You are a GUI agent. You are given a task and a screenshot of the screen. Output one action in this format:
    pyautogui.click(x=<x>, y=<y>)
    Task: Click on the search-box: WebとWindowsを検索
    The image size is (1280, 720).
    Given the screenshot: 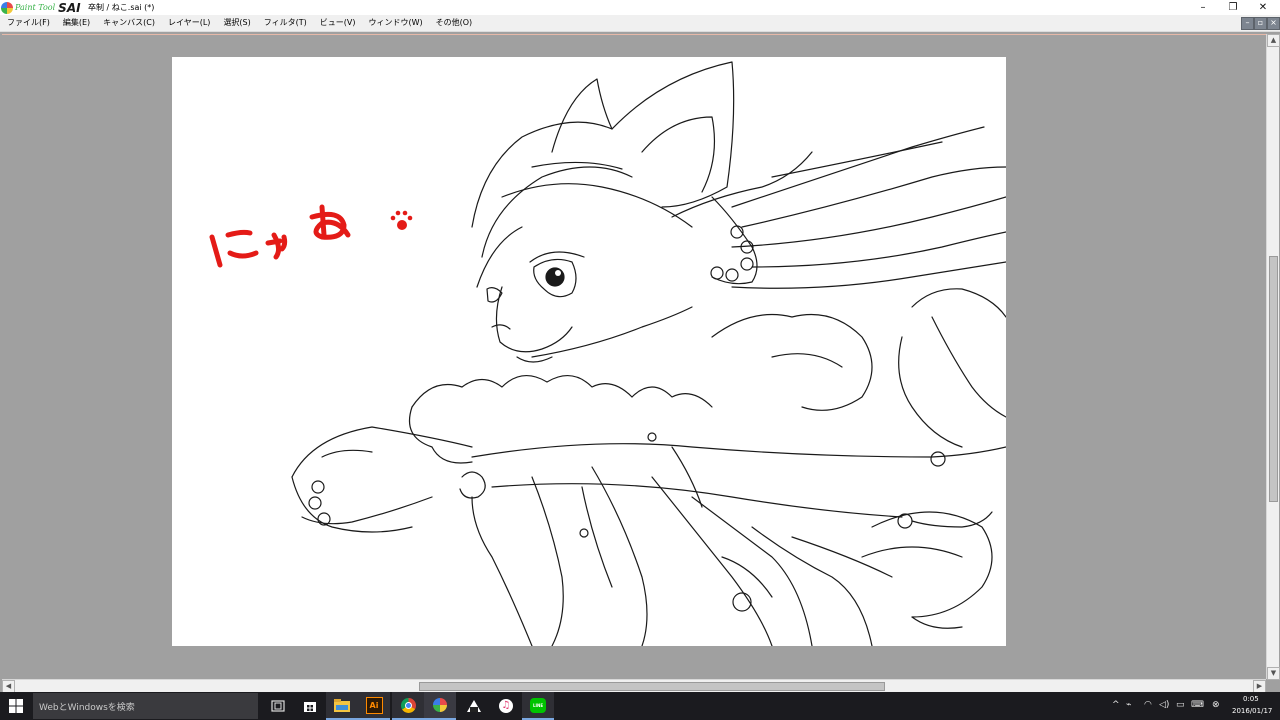 What is the action you would take?
    pyautogui.click(x=145, y=706)
    